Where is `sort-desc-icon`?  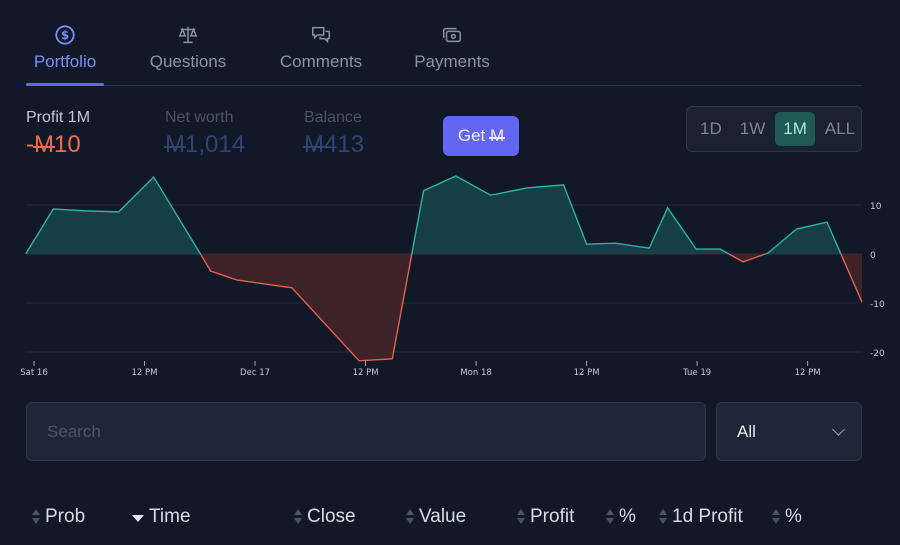
sort-desc-icon is located at coordinates (138, 517).